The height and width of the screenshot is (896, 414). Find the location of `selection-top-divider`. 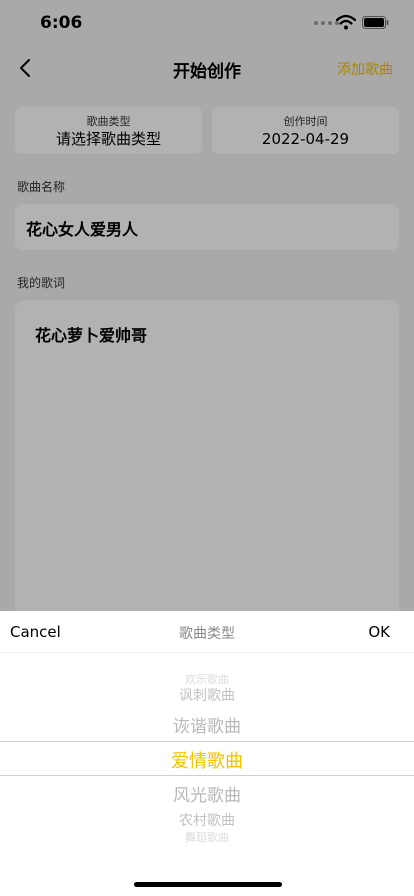

selection-top-divider is located at coordinates (207, 741).